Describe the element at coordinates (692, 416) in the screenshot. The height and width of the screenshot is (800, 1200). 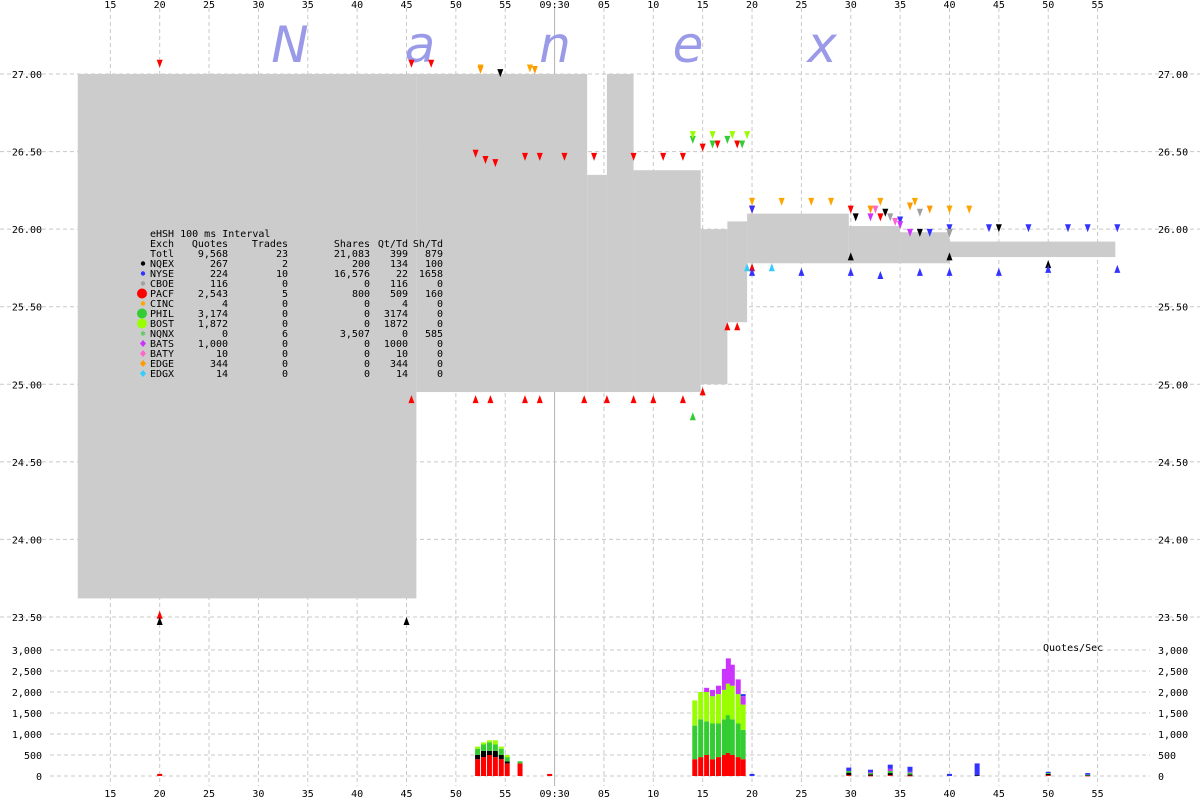
I see `quote-marker-phil-bid` at that location.